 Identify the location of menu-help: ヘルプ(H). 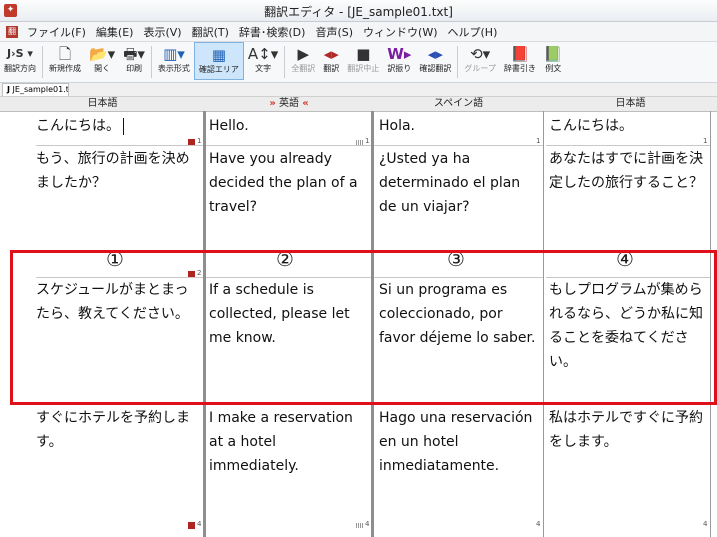
(473, 32).